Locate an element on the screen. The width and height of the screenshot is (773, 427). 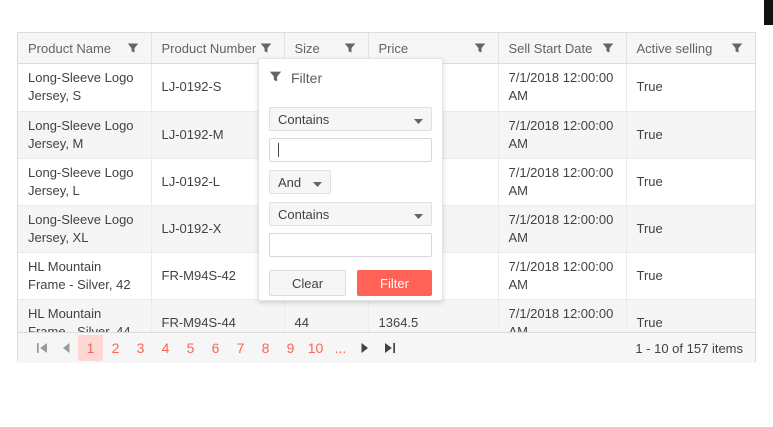
page-link-3: 3 is located at coordinates (140, 348).